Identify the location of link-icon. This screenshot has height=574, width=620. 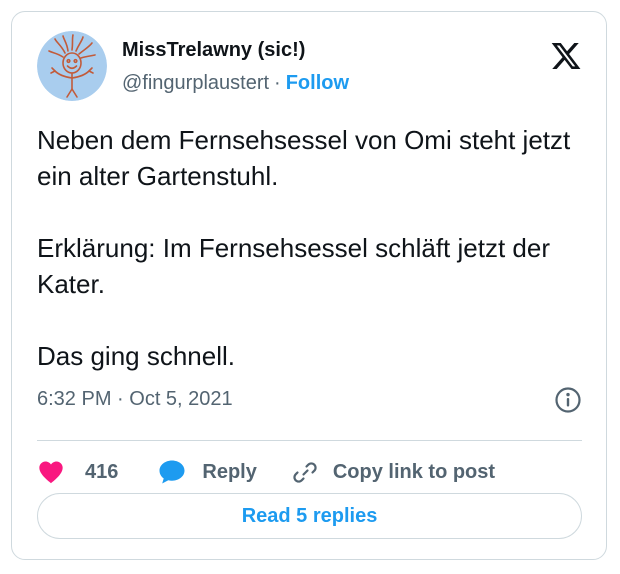
(305, 472).